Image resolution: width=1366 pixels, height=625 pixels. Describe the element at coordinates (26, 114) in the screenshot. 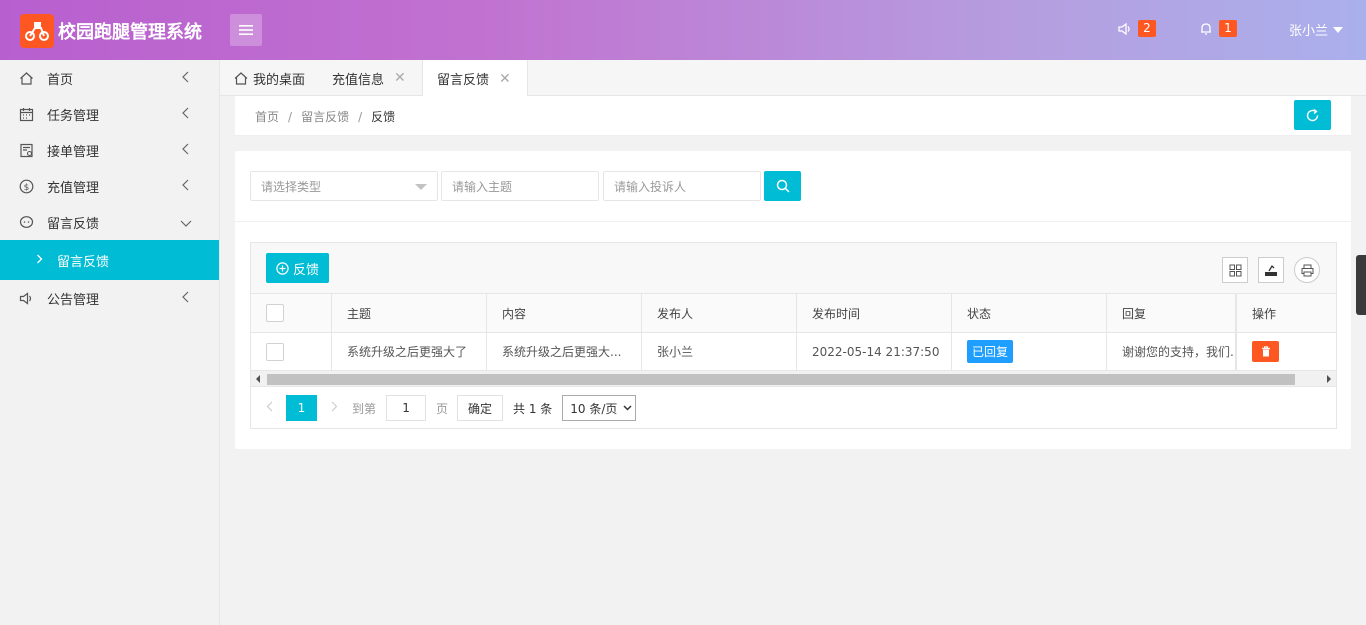

I see `calendar-icon` at that location.